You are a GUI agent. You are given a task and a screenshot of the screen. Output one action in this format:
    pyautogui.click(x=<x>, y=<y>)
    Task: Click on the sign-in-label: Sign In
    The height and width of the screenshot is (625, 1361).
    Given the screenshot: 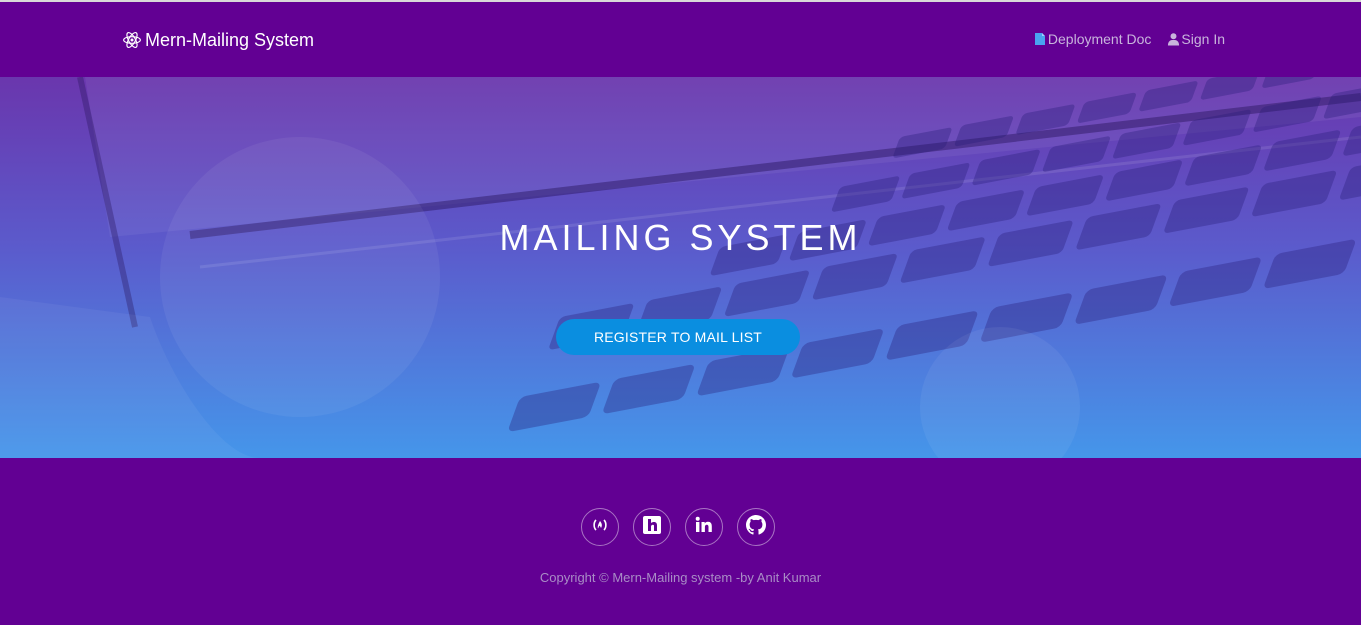 What is the action you would take?
    pyautogui.click(x=1203, y=39)
    